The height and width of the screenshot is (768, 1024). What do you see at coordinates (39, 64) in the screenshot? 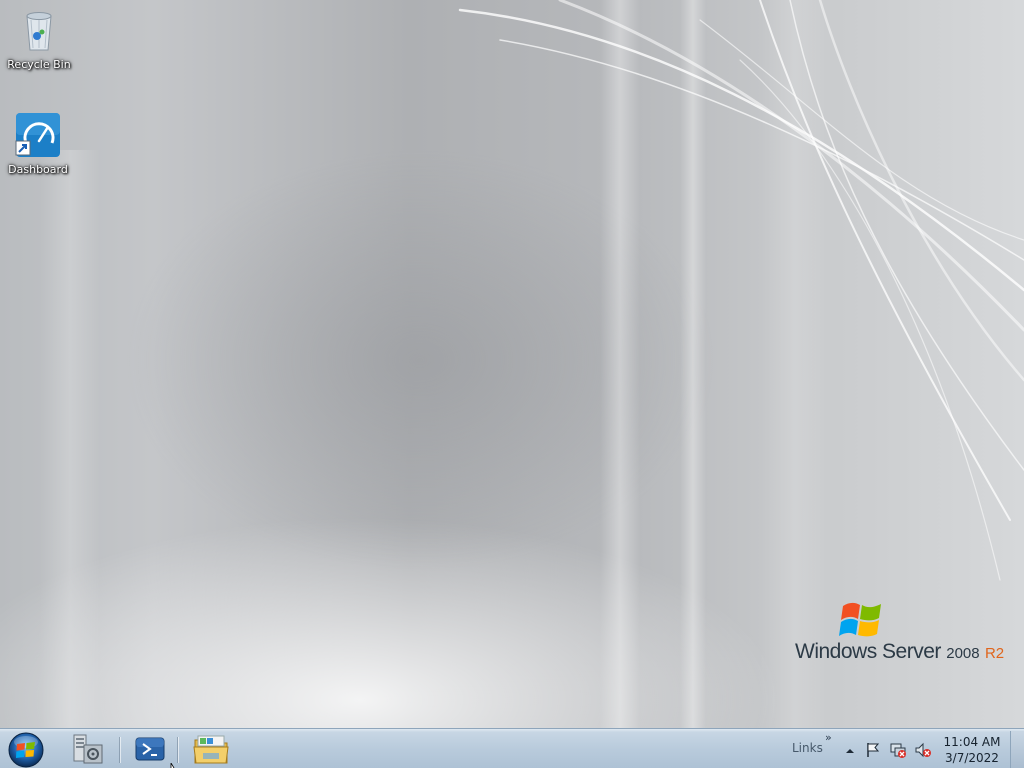
I see `desktop-icon-label: Recycle Bin` at bounding box center [39, 64].